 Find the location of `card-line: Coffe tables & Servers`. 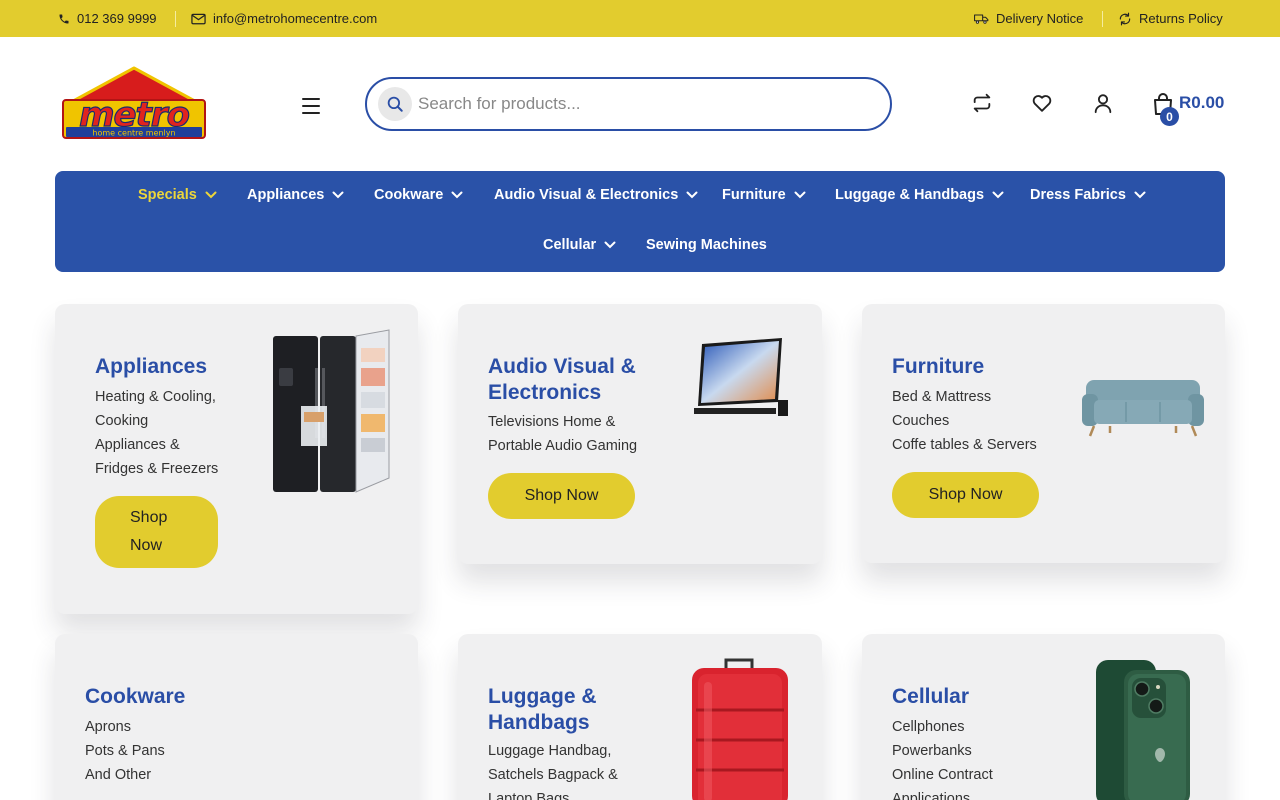

card-line: Coffe tables & Servers is located at coordinates (964, 445).